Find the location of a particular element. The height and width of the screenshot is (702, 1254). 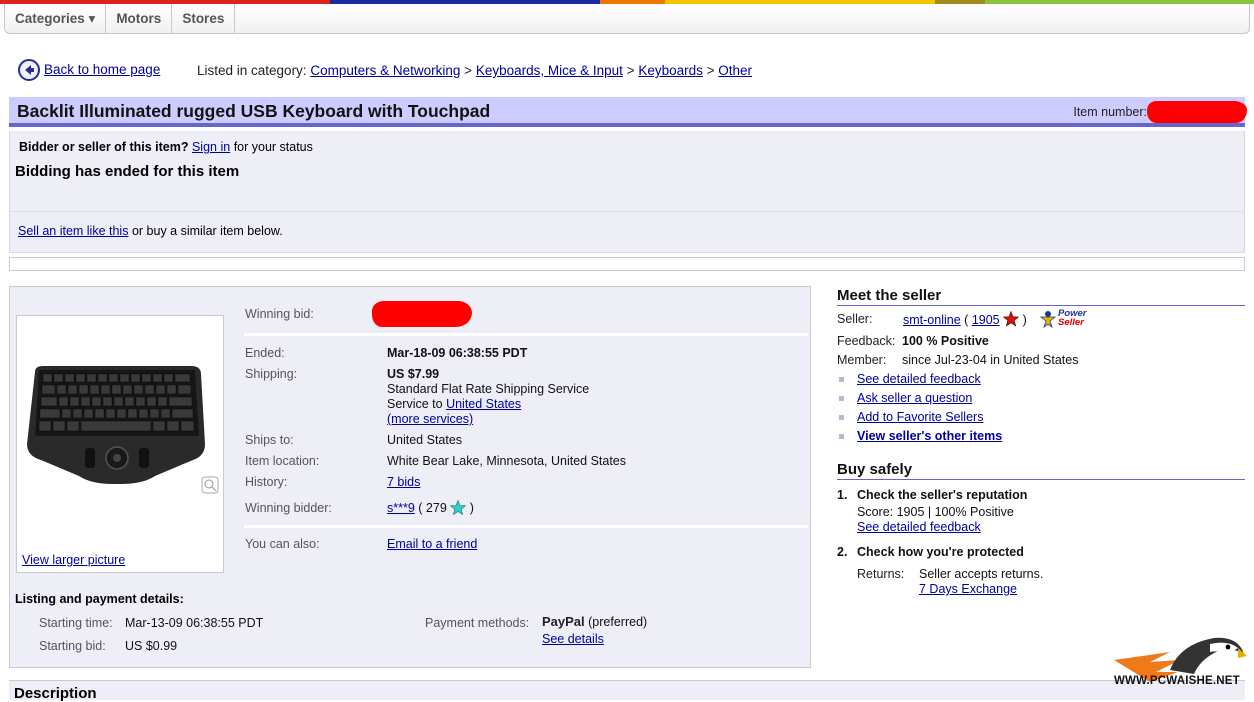

red-star-icon is located at coordinates (1011, 318).